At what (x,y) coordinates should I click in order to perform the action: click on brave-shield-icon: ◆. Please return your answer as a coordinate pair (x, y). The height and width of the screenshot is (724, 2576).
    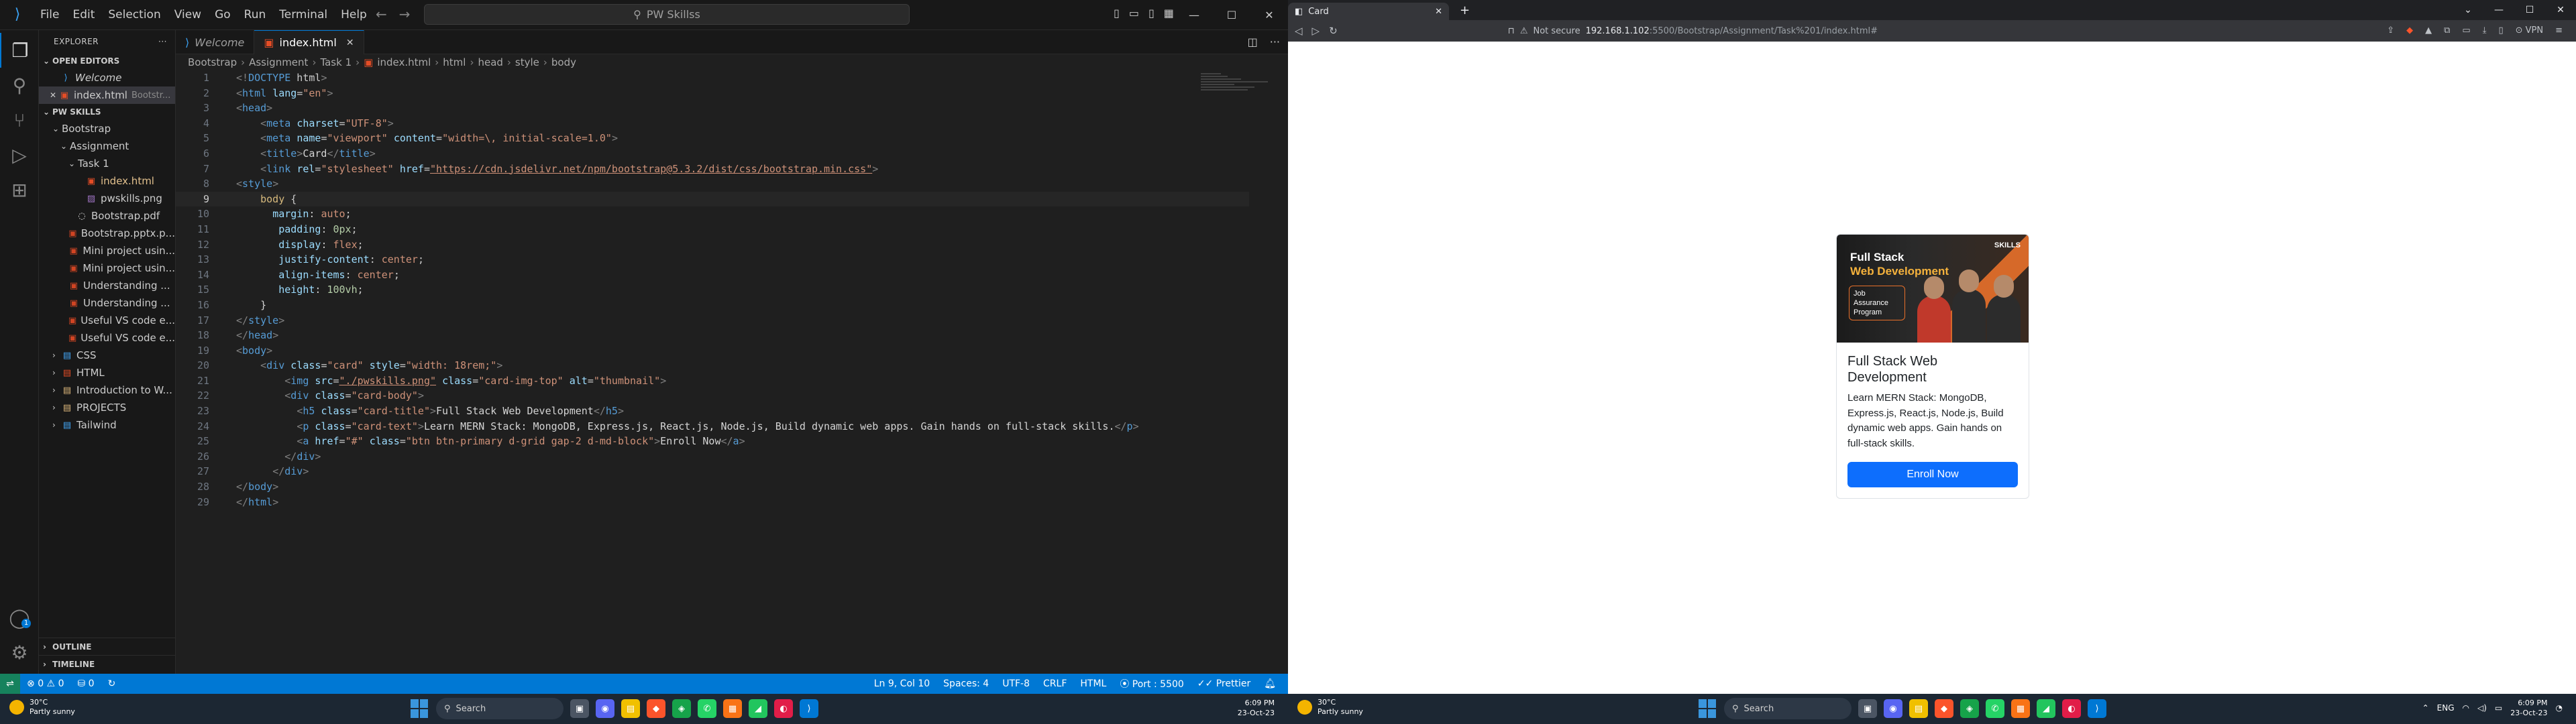
    Looking at the image, I should click on (2409, 30).